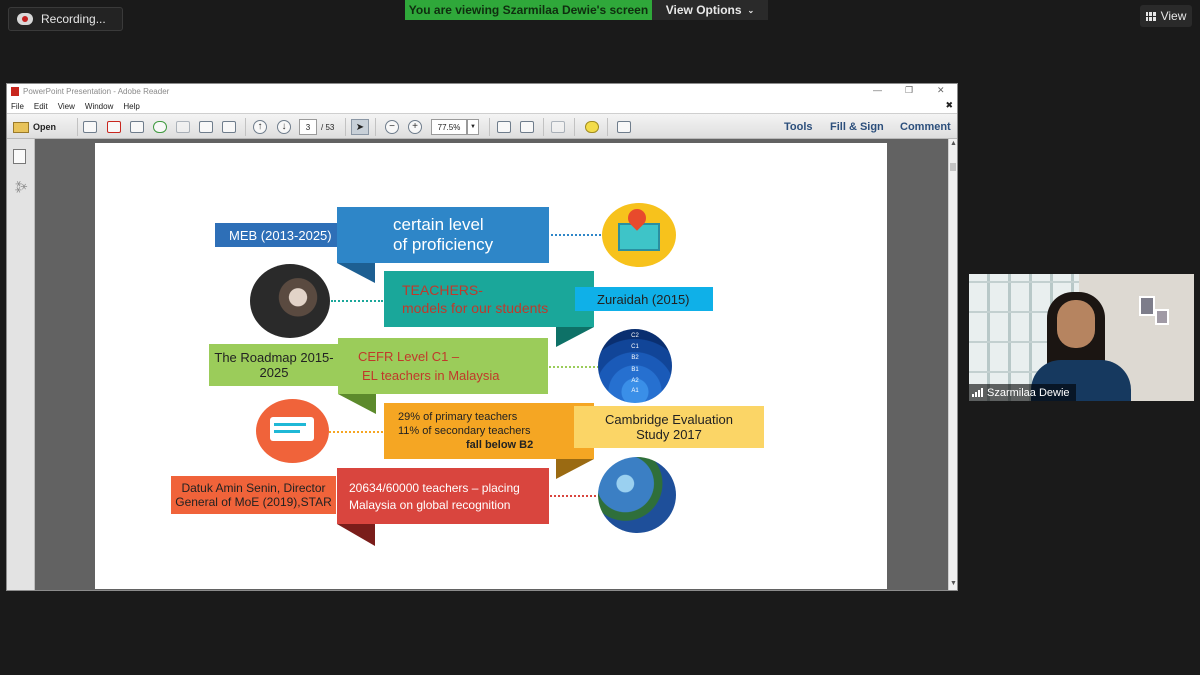  I want to click on menu-view: View, so click(66, 106).